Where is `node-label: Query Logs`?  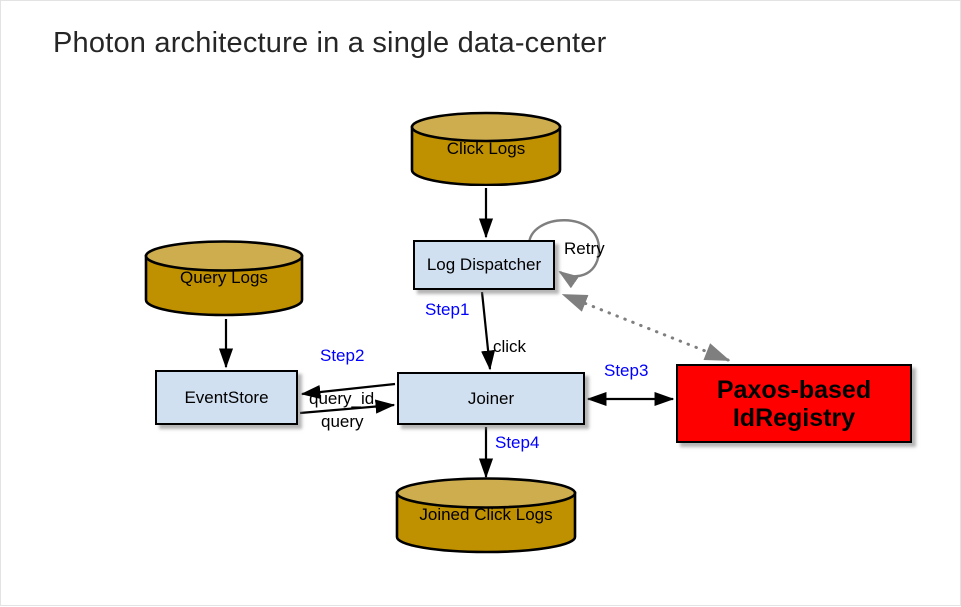
node-label: Query Logs is located at coordinates (224, 277).